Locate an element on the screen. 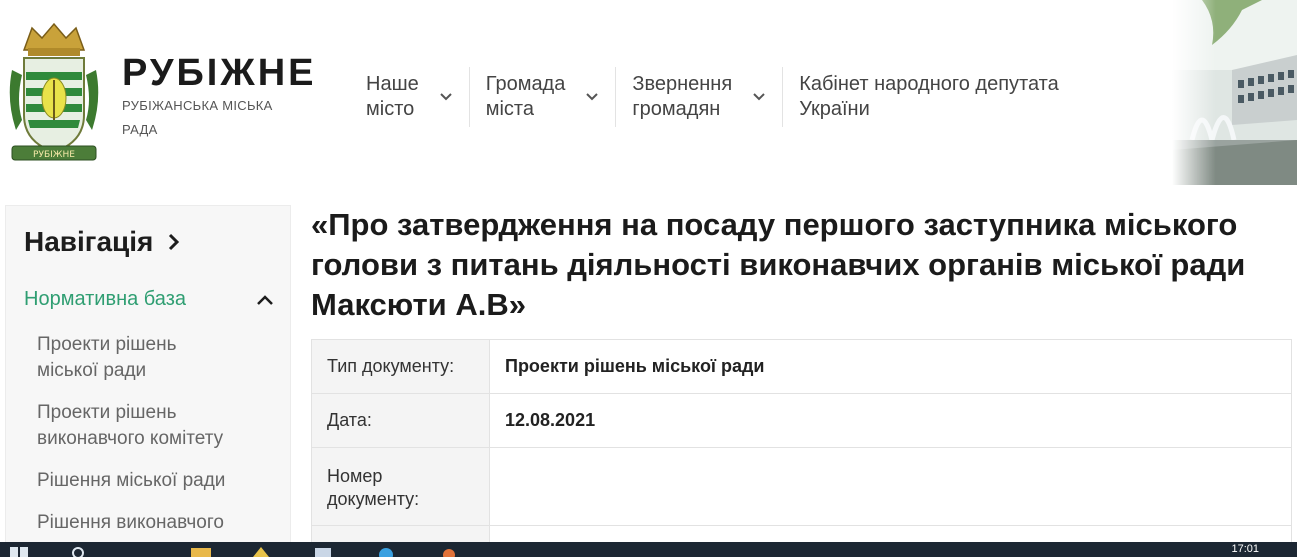 This screenshot has width=1297, height=557. nav-item-appeals: Звернення громадян is located at coordinates (698, 97).